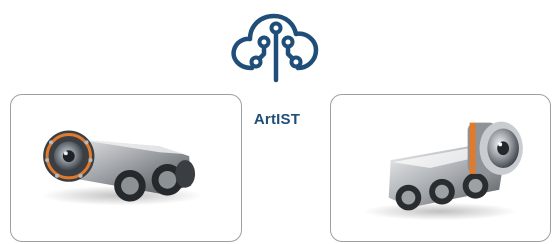 The image size is (553, 244). Describe the element at coordinates (443, 171) in the screenshot. I see `crawler-robot-side-camera-image` at that location.